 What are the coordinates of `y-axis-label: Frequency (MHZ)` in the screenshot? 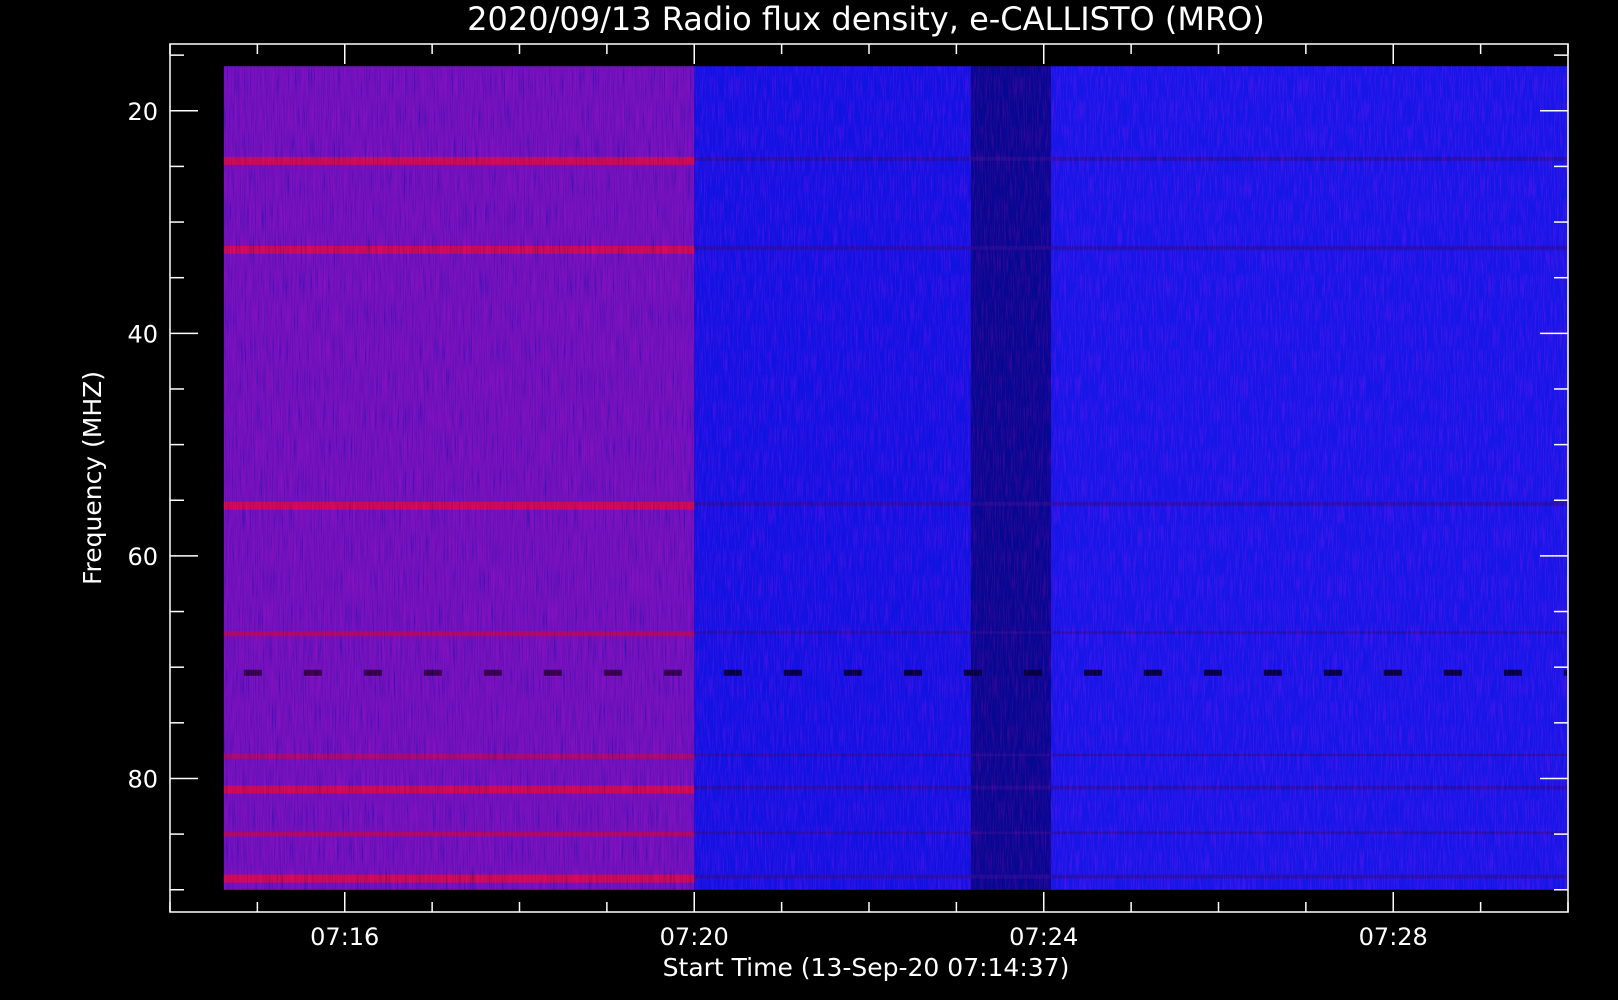 It's located at (92, 478).